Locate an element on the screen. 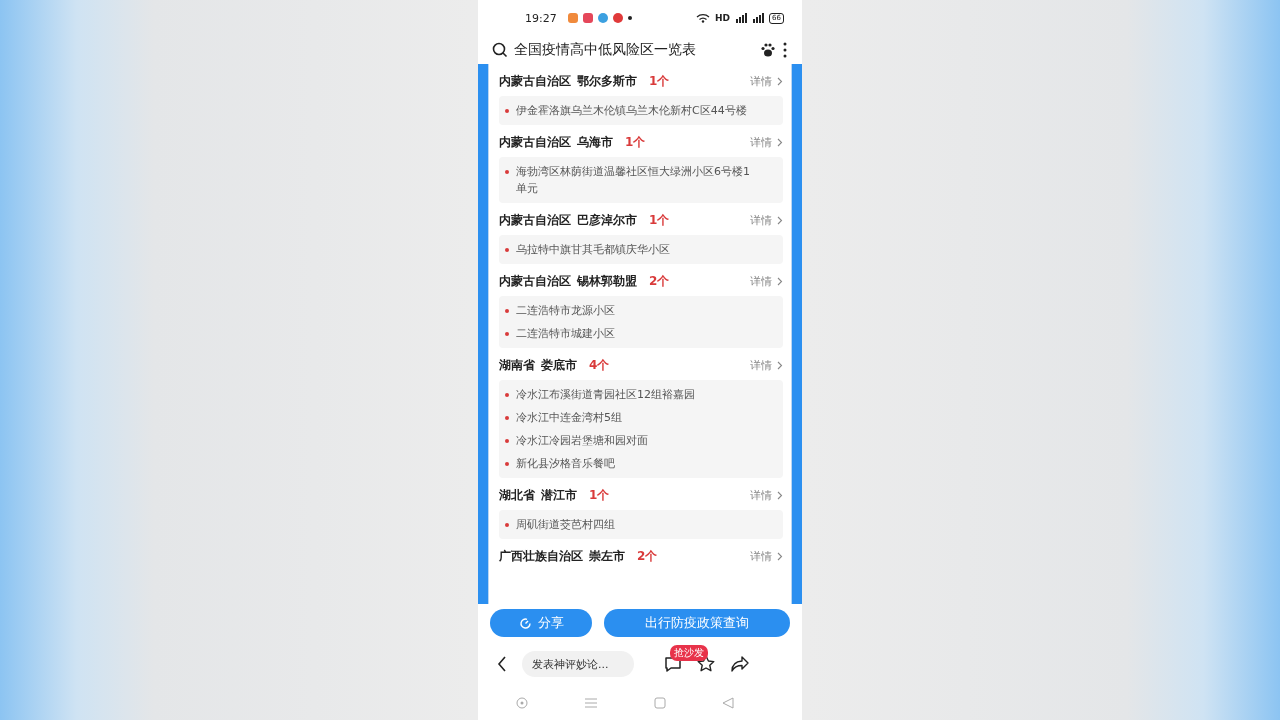 The image size is (1280, 720). network-type: HD is located at coordinates (723, 18).